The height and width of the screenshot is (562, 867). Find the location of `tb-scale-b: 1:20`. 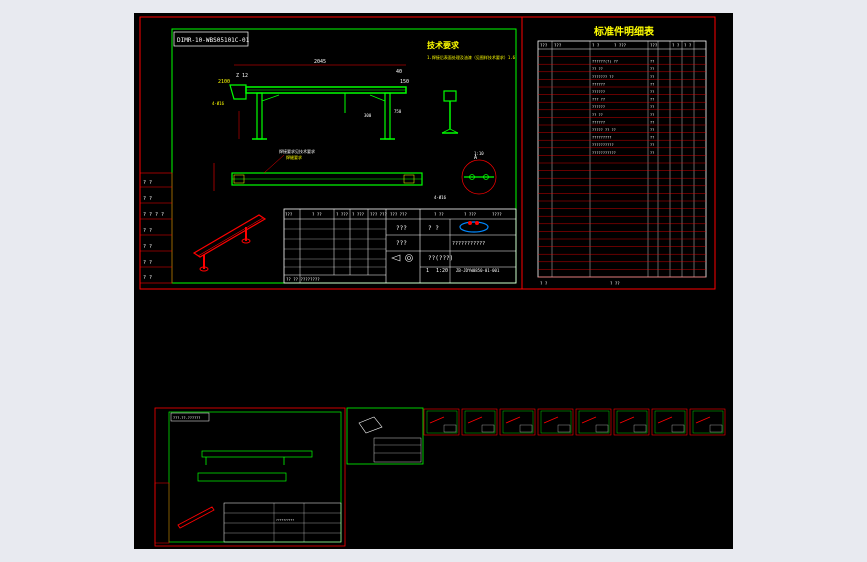

tb-scale-b: 1:20 is located at coordinates (442, 271).